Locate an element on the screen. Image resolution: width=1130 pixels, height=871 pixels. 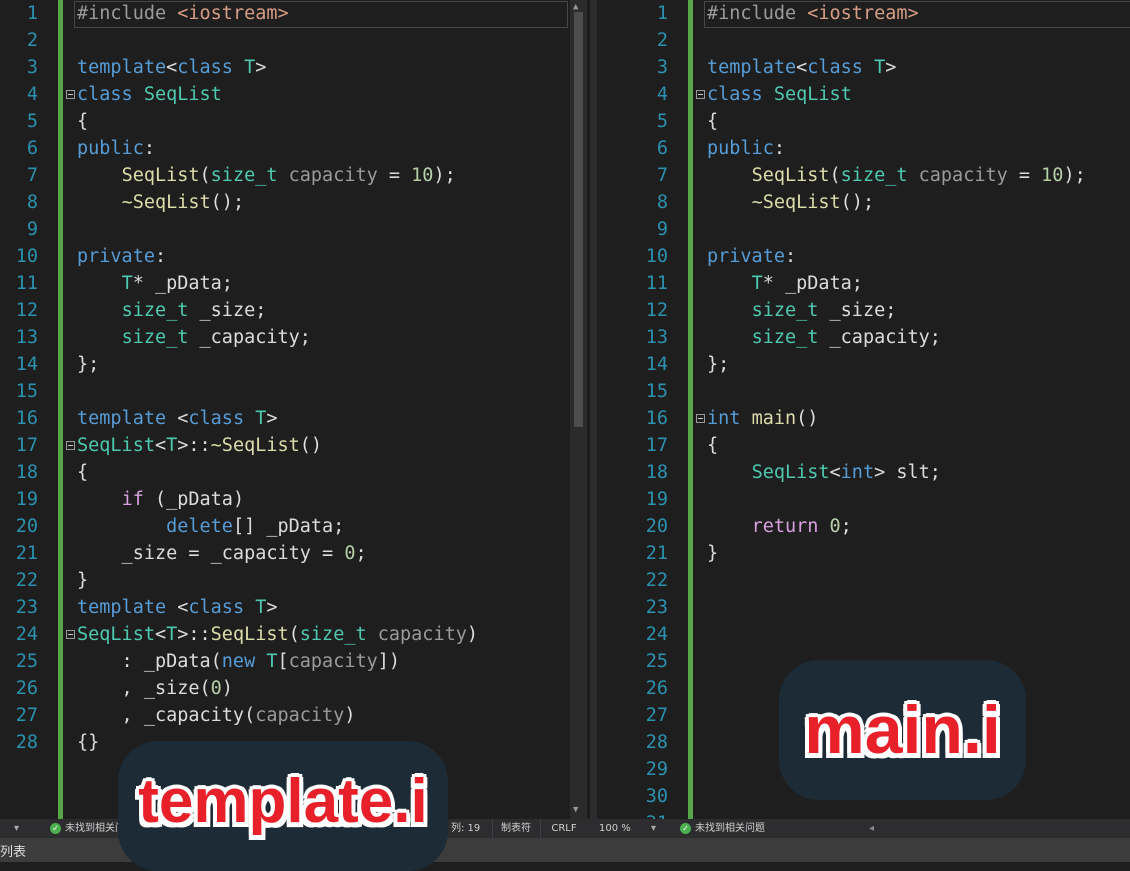
bottom-panel-label: 列表 is located at coordinates (13, 852).